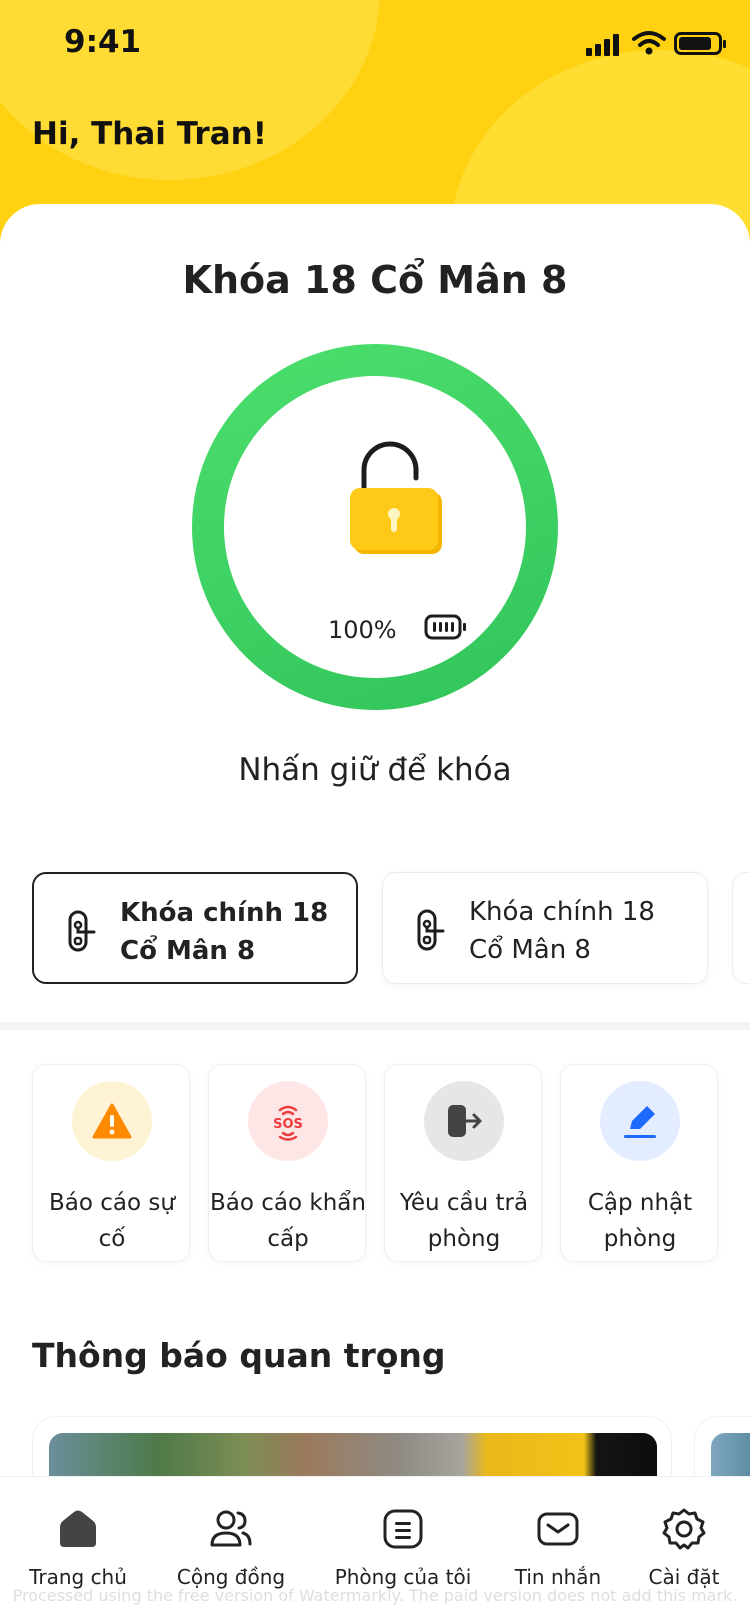  I want to click on lock-control-ring: 100%, so click(375, 527).